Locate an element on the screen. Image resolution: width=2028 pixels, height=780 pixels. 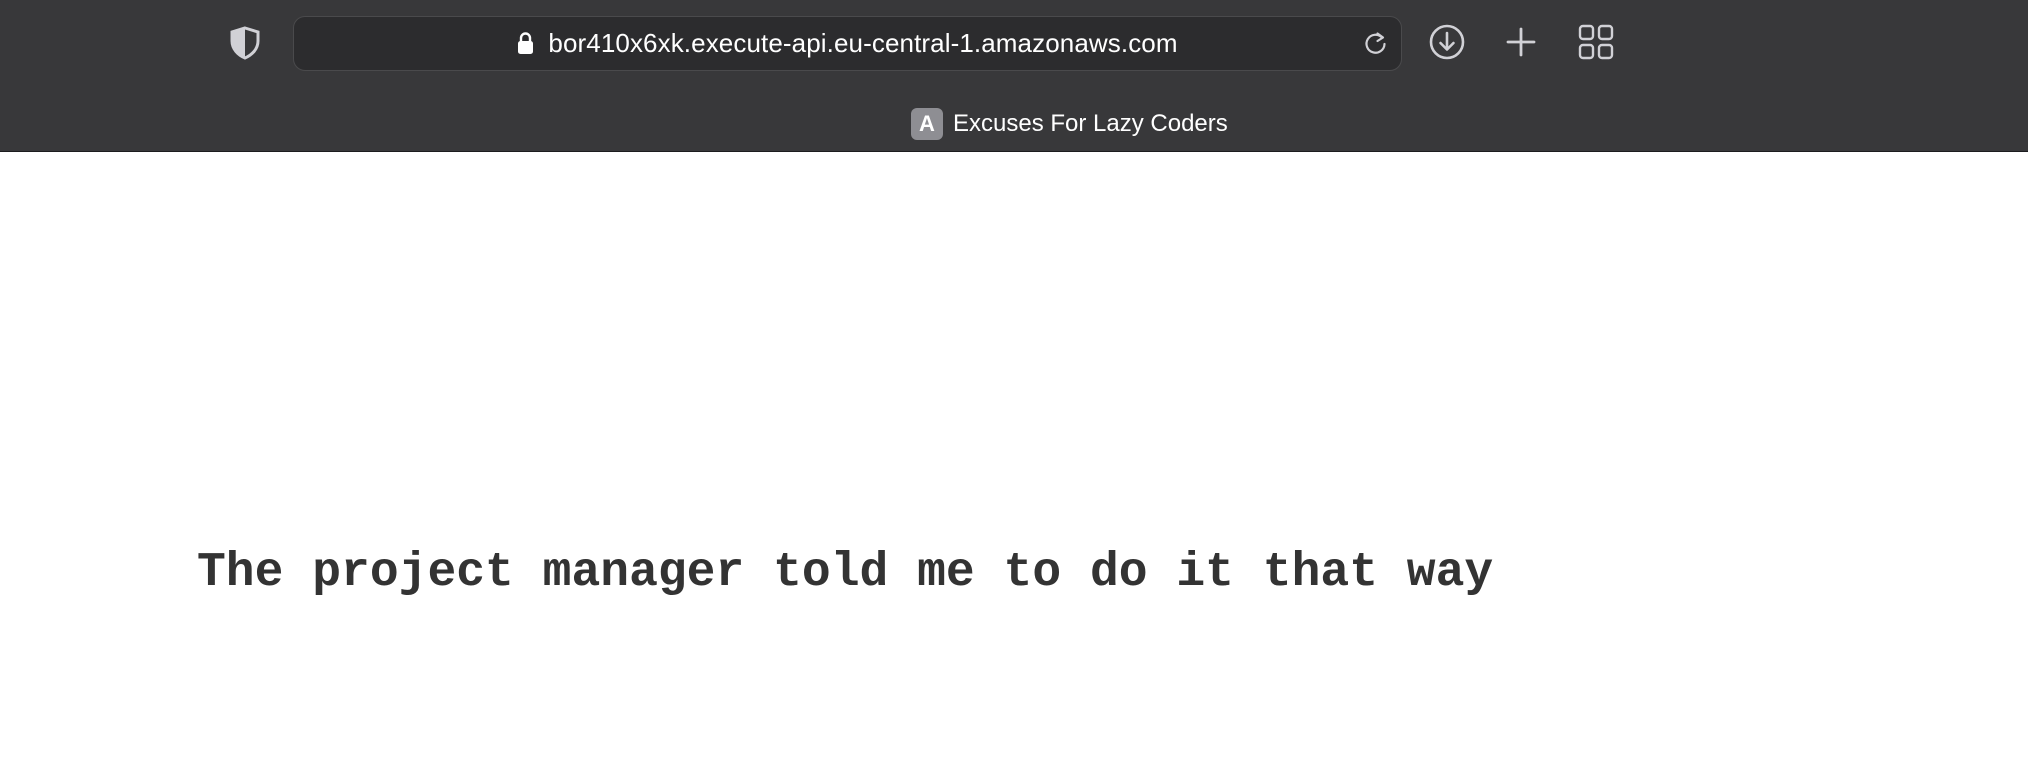
tab-excuses-for-lazy-coders: A Excuses For Lazy Coders is located at coordinates (1069, 124).